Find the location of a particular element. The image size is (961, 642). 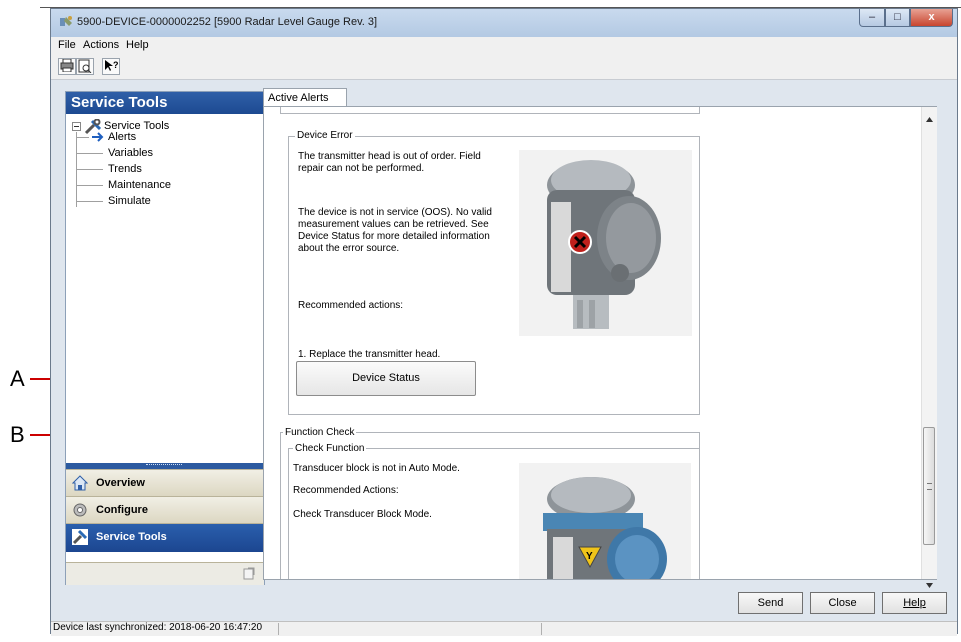

menu-bar: File Actions Help is located at coordinates (504, 46).